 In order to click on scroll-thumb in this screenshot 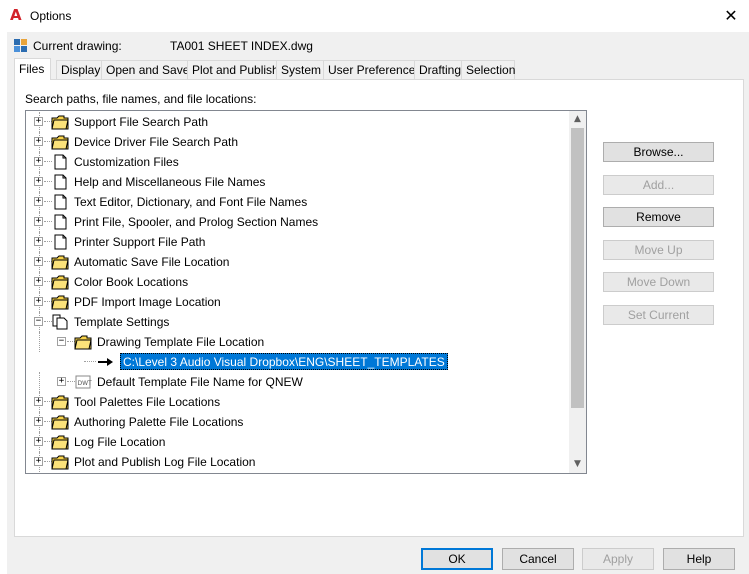, I will do `click(577, 268)`.